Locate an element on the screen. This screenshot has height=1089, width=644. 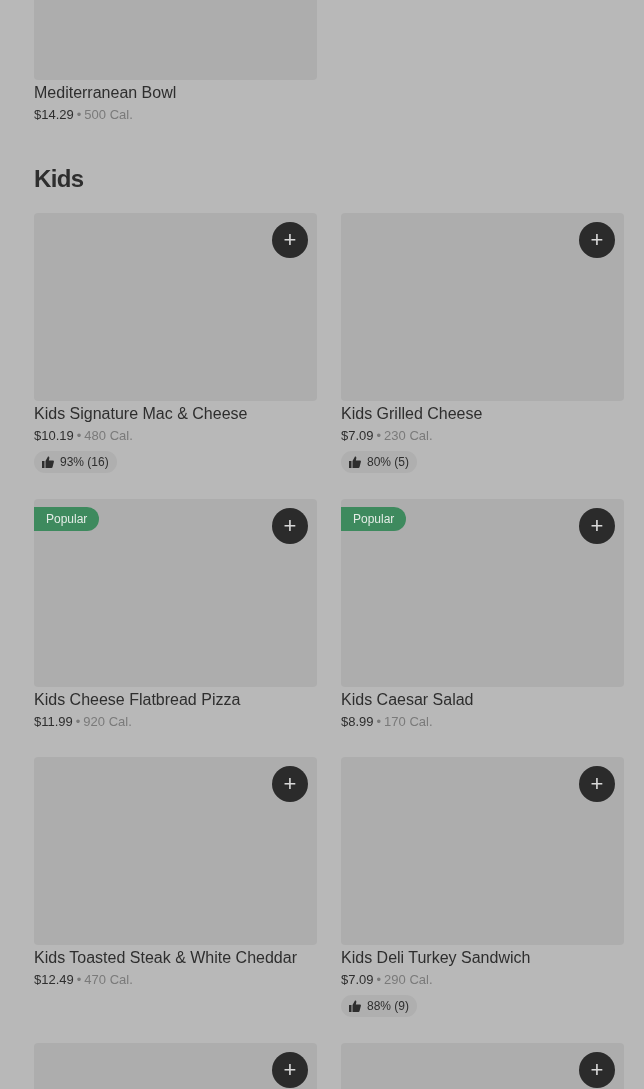
item-calories: 290 Cal. is located at coordinates (408, 980).